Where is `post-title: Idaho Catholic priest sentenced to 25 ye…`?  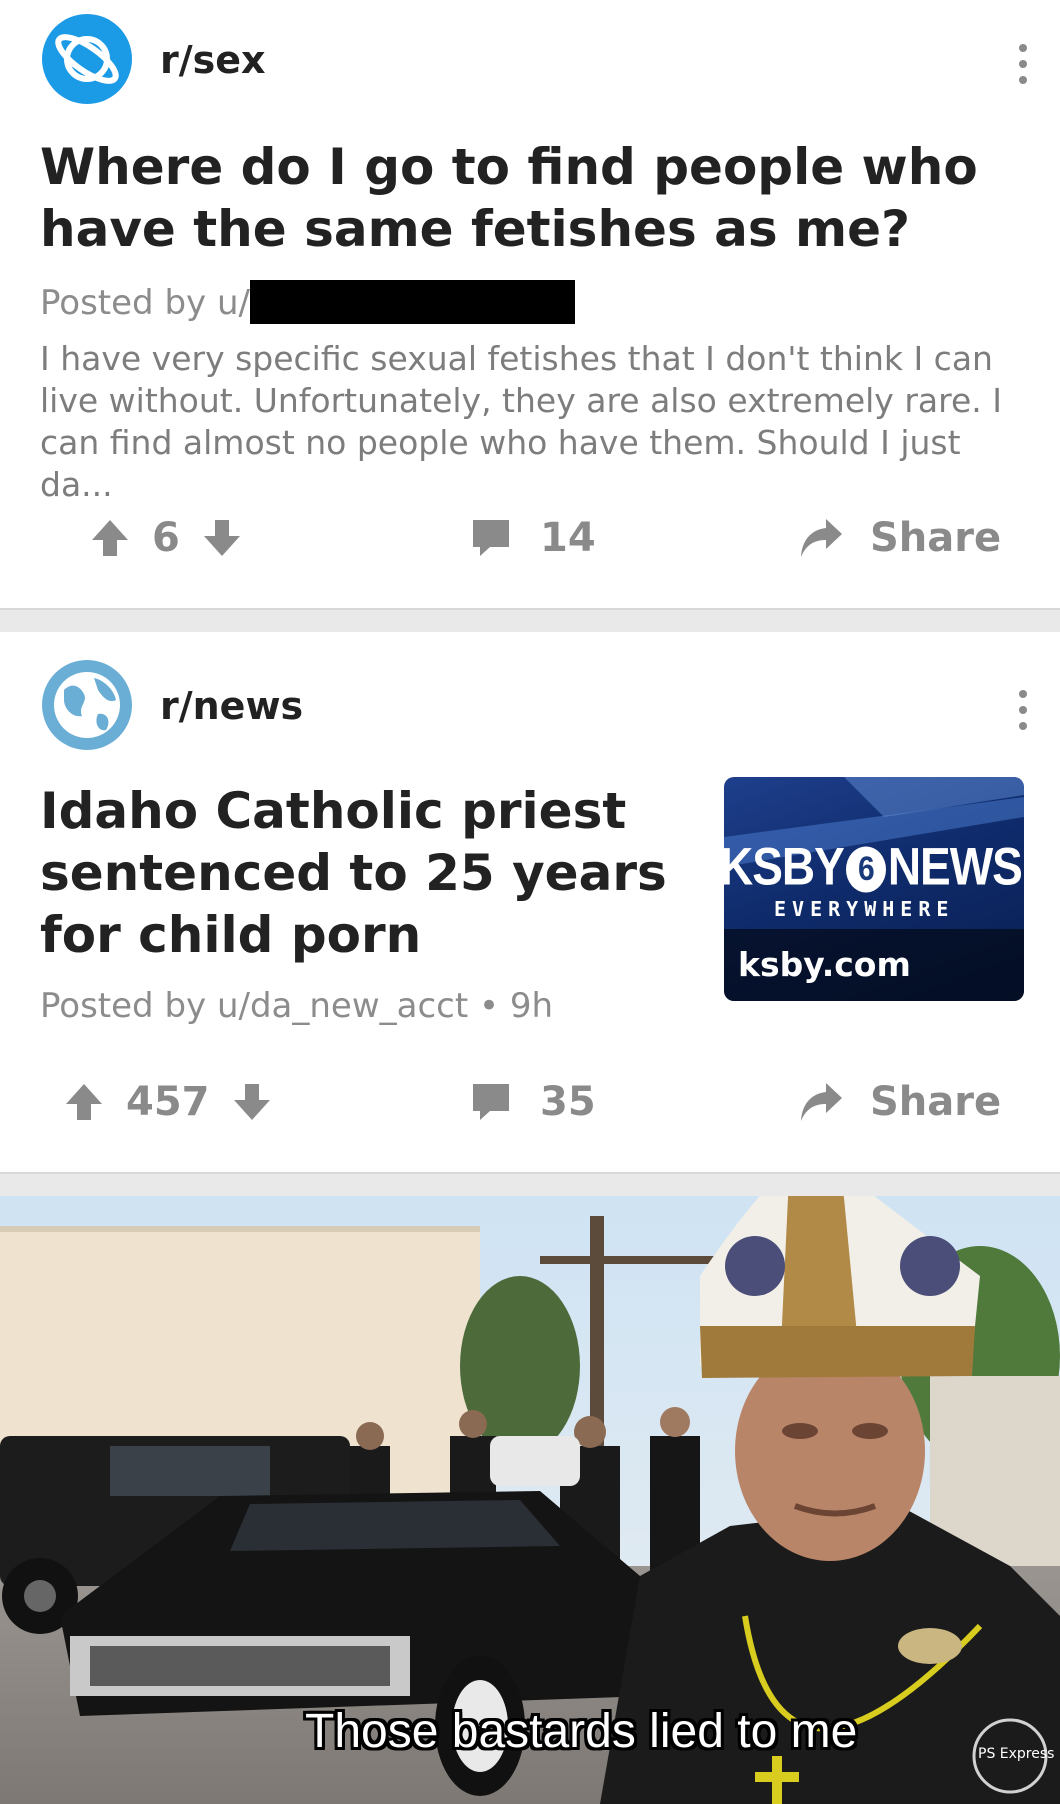 post-title: Idaho Catholic priest sentenced to 25 ye… is located at coordinates (370, 873).